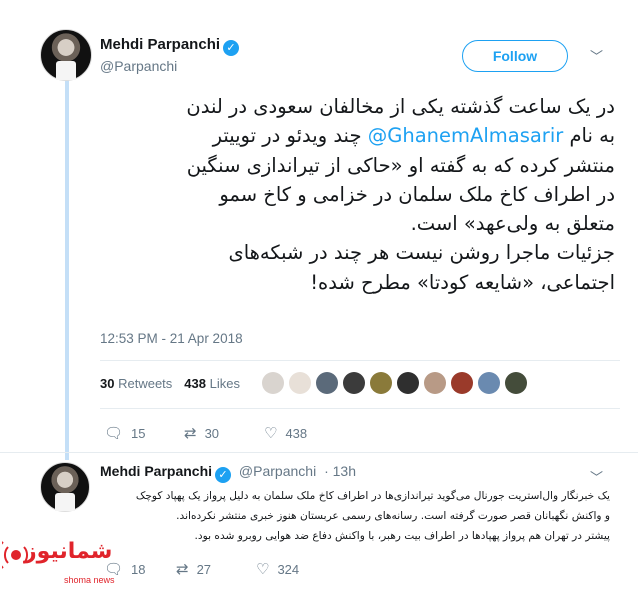 This screenshot has height=602, width=638. Describe the element at coordinates (287, 136) in the screenshot. I see `tweet-line-suffix: چند ویدئو در توییتر` at that location.